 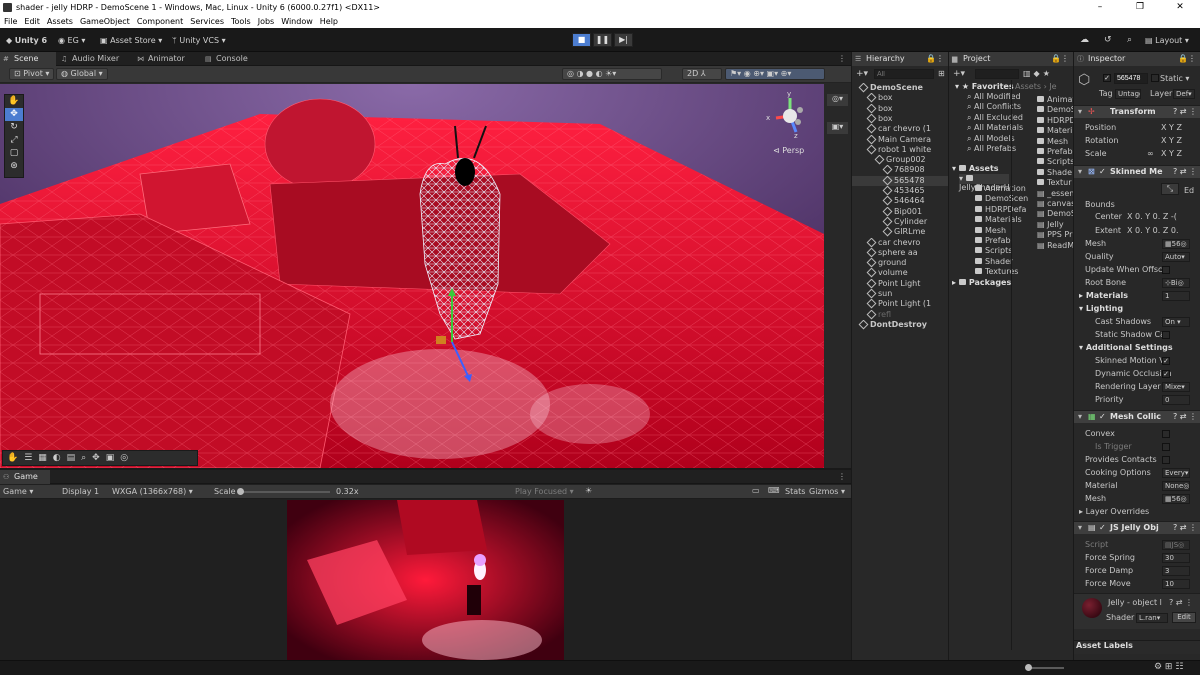 I want to click on favorites-header: ▾ ★ Favorites, so click(x=984, y=86).